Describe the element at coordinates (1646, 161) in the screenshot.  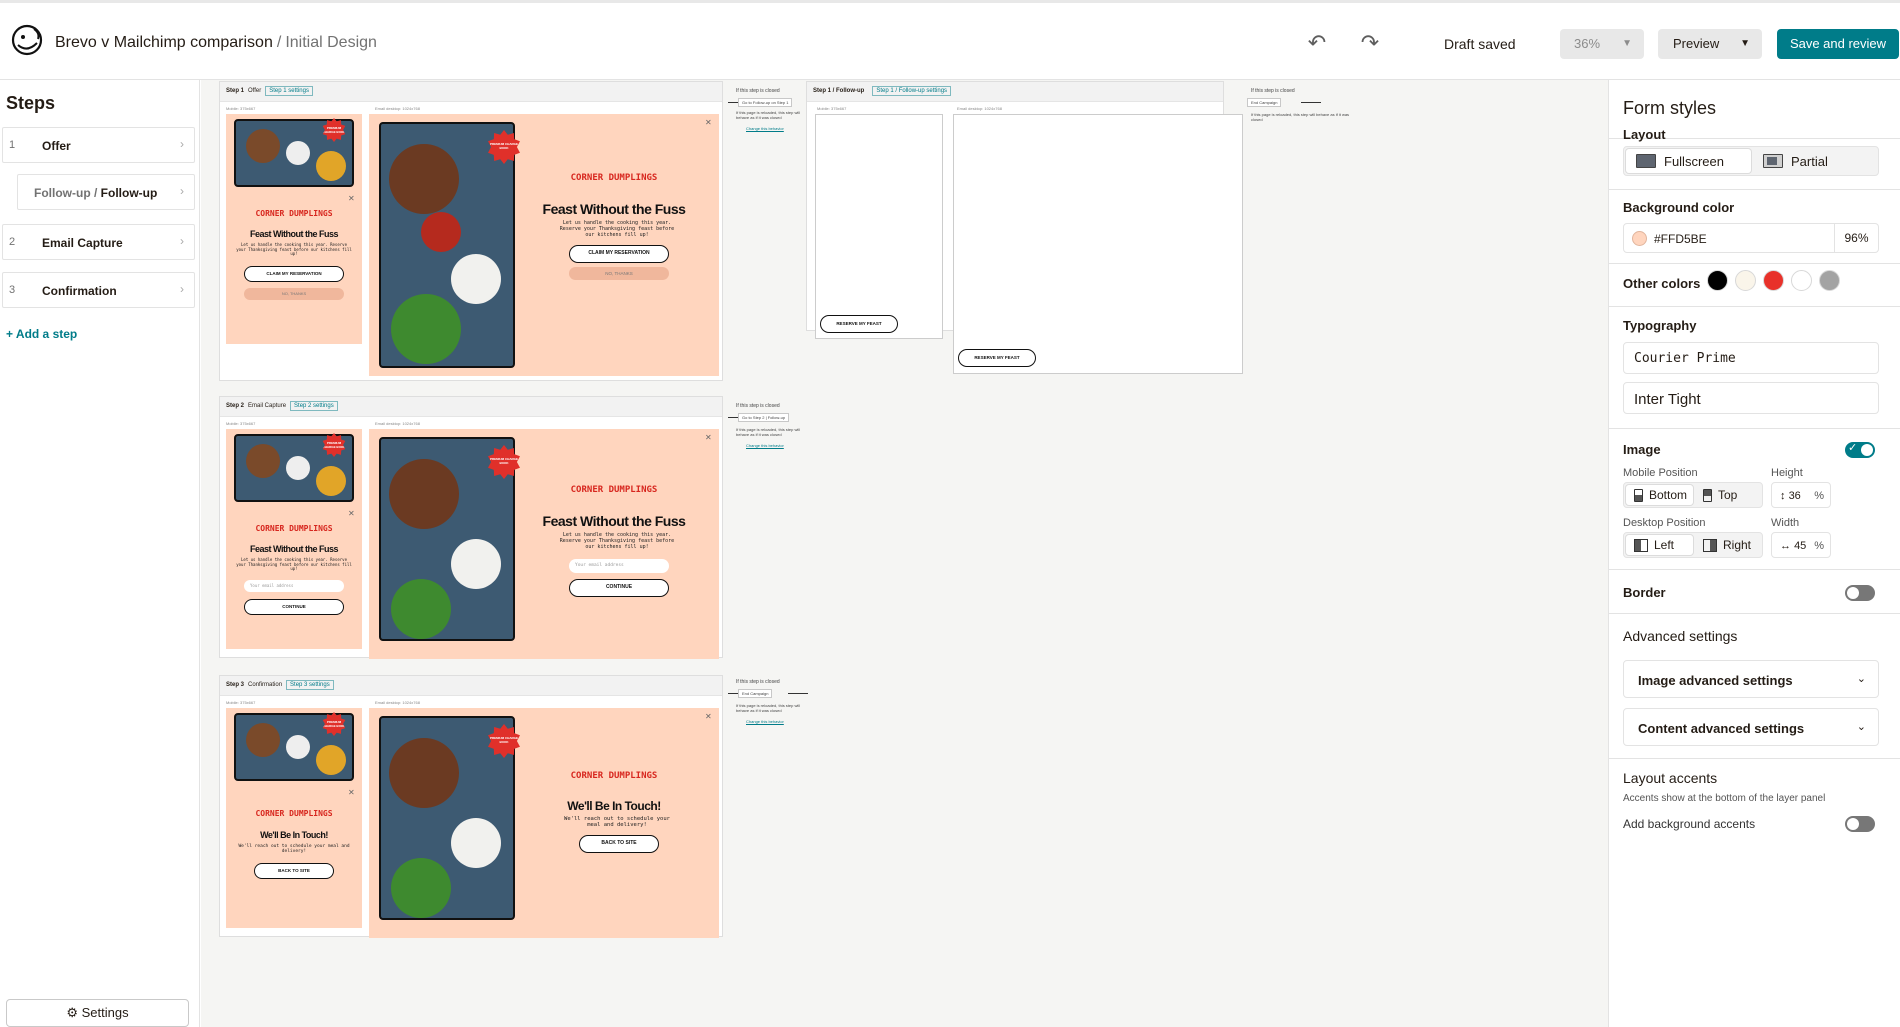
I see `fullscreen-icon` at that location.